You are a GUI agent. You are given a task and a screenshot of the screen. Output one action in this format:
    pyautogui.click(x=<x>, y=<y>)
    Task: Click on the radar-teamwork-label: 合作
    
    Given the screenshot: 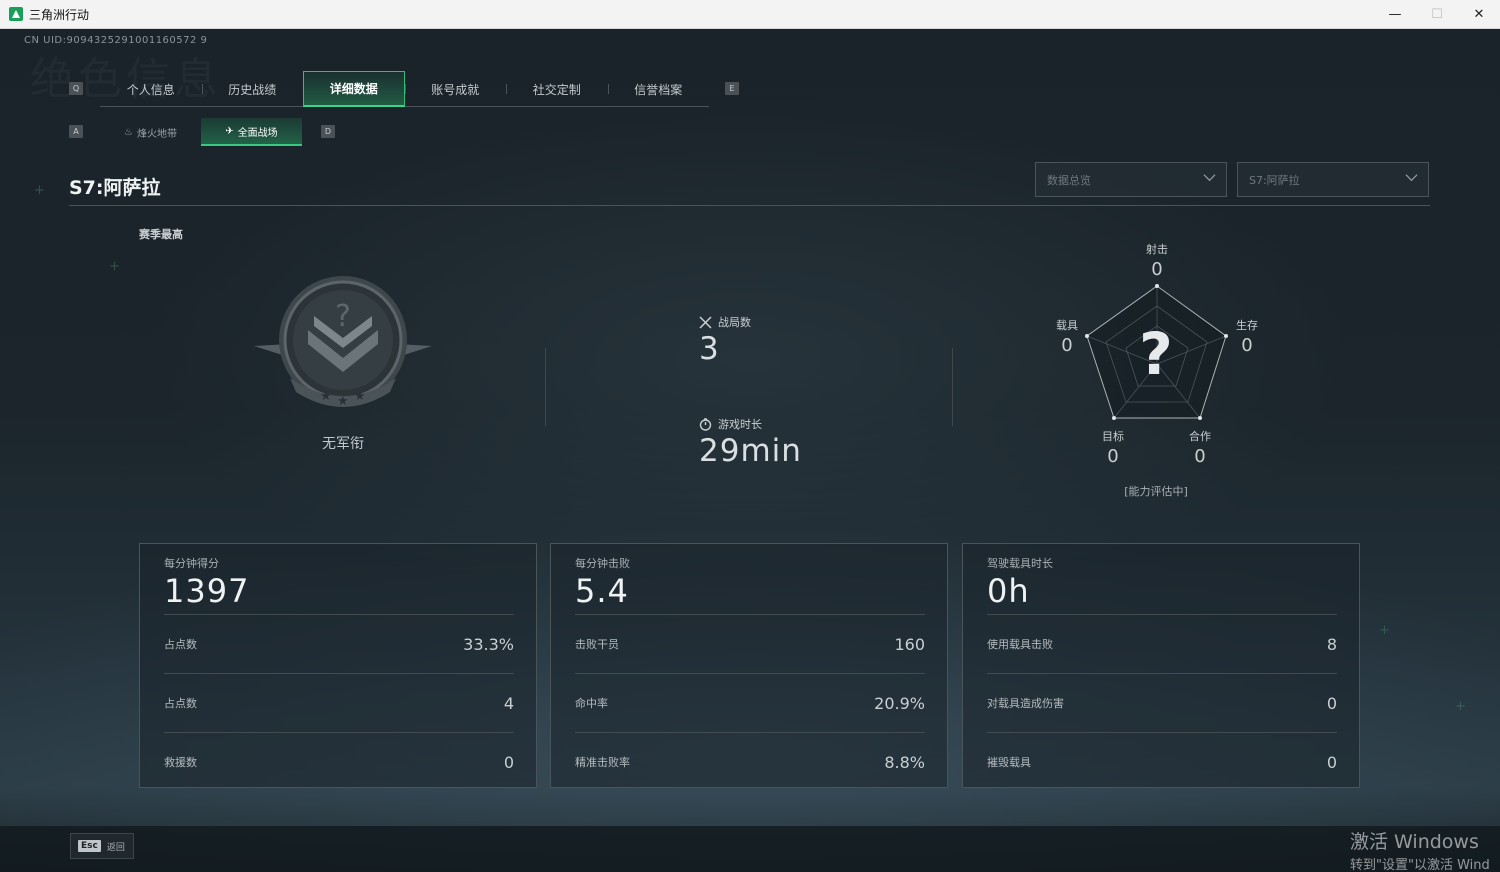 What is the action you would take?
    pyautogui.click(x=1200, y=436)
    